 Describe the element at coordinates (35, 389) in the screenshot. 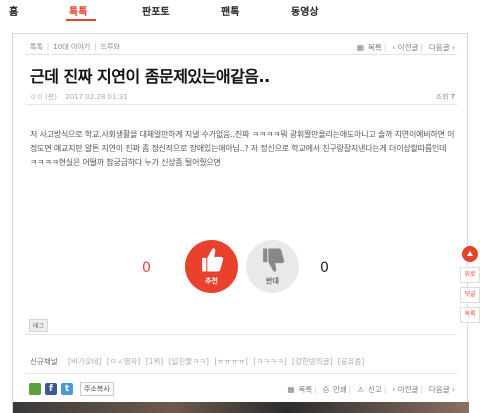

I see `kakao-share-icon` at that location.